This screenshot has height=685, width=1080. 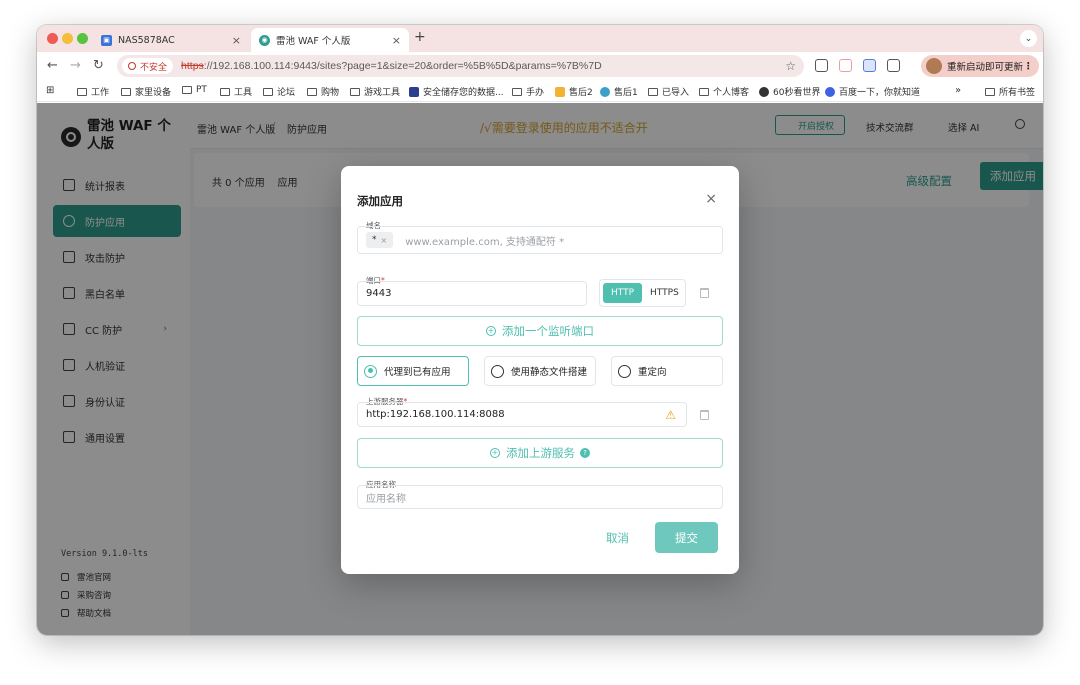 What do you see at coordinates (548, 331) in the screenshot?
I see `add-port-label: 添加一个监听端口` at bounding box center [548, 331].